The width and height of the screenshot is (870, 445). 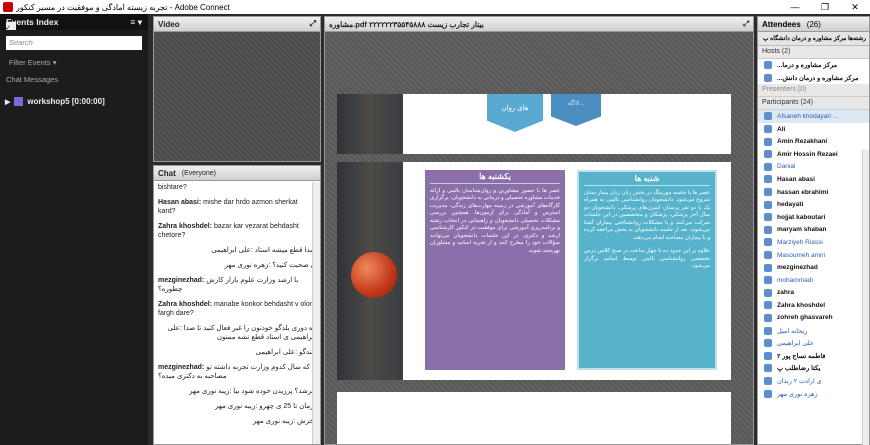 I want to click on presenters-section: Presenters (0), so click(x=813, y=91).